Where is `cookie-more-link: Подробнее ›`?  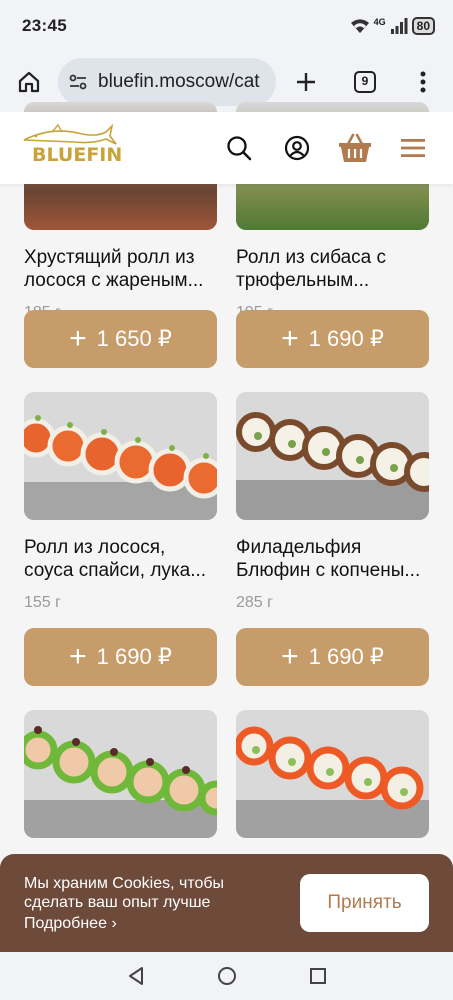
cookie-more-link: Подробнее › is located at coordinates (144, 923).